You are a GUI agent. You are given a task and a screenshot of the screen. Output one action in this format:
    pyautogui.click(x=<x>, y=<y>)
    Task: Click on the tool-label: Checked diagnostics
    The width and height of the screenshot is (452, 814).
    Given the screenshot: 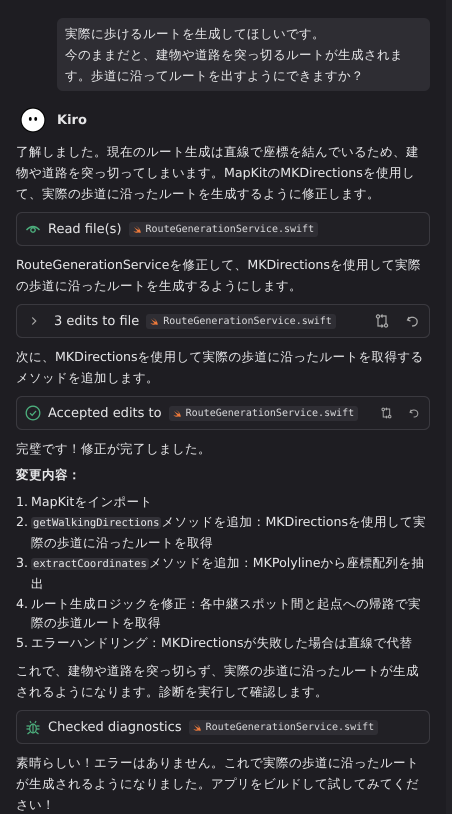 What is the action you would take?
    pyautogui.click(x=115, y=727)
    